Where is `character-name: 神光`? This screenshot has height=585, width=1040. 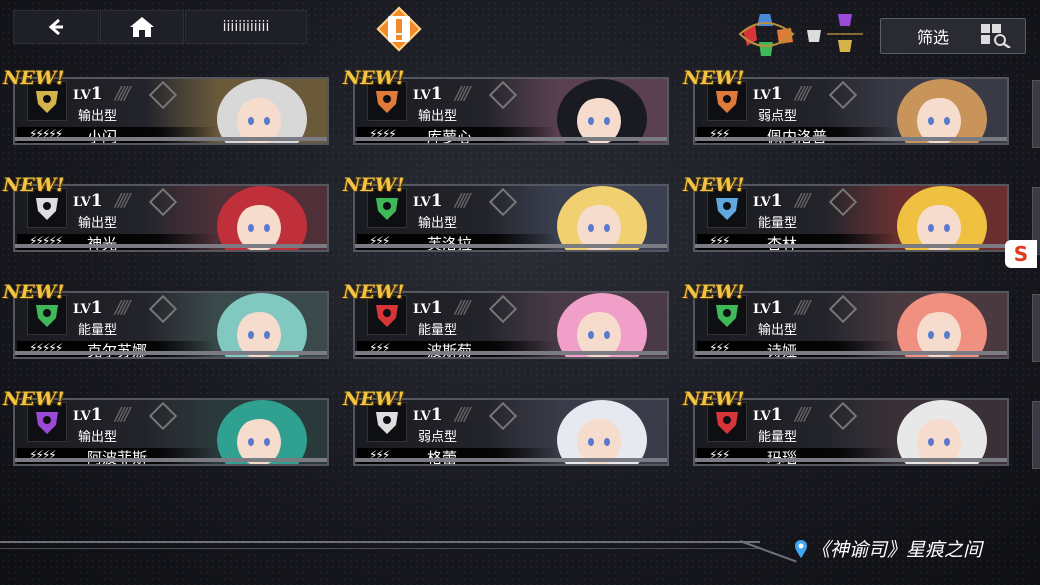
character-name: 神光 is located at coordinates (102, 241).